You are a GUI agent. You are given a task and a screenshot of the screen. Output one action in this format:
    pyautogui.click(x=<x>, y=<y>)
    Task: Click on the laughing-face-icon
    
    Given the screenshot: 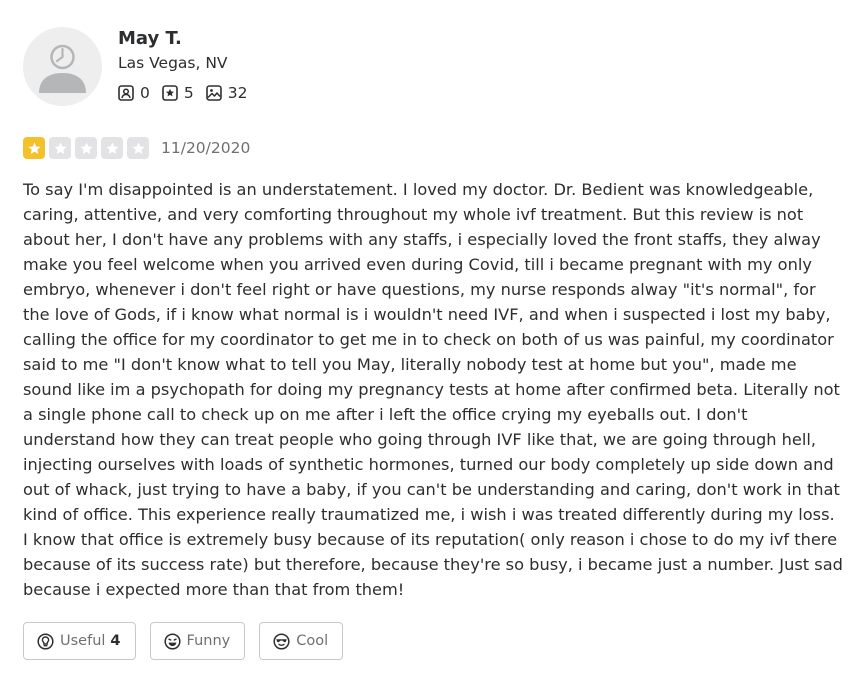 What is the action you would take?
    pyautogui.click(x=172, y=641)
    